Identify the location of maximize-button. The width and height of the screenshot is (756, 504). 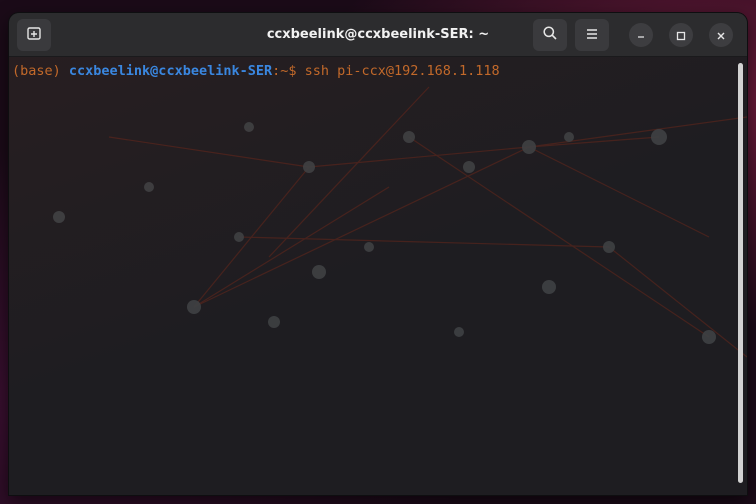
(681, 35).